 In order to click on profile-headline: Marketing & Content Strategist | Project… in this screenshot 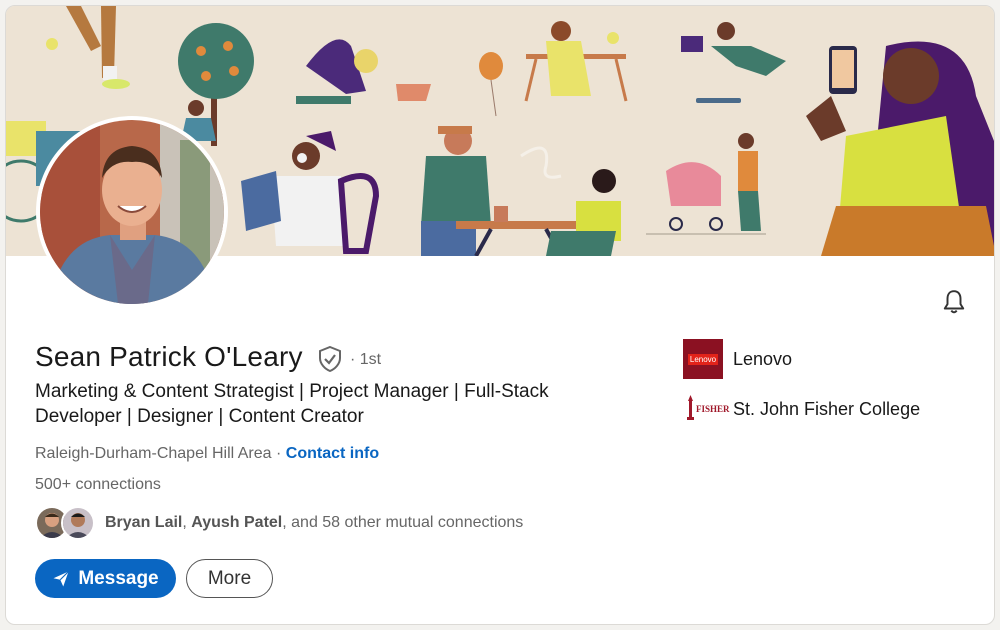, I will do `click(292, 404)`.